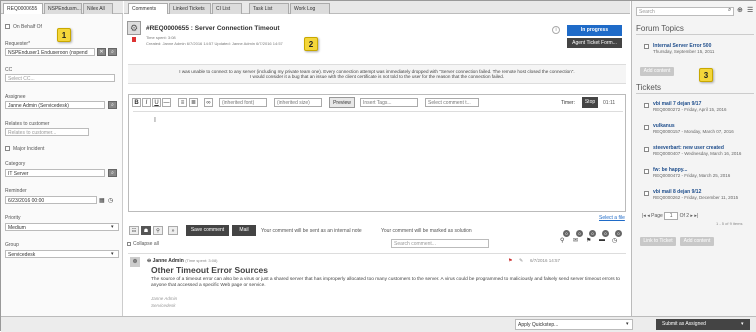  Describe the element at coordinates (55, 173) in the screenshot. I see `category-field: IT Server` at that location.